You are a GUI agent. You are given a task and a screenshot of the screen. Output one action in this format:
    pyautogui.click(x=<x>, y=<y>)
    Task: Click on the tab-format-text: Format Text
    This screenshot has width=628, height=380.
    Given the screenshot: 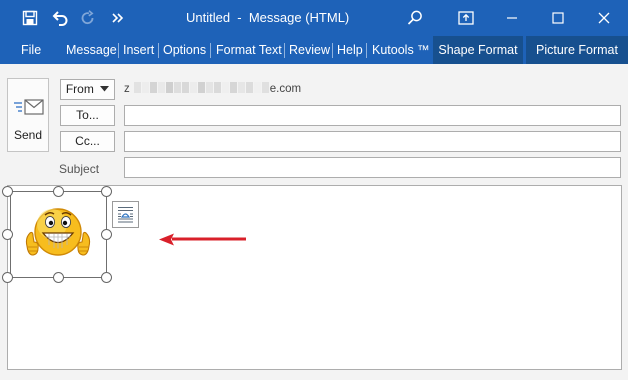 What is the action you would take?
    pyautogui.click(x=249, y=50)
    